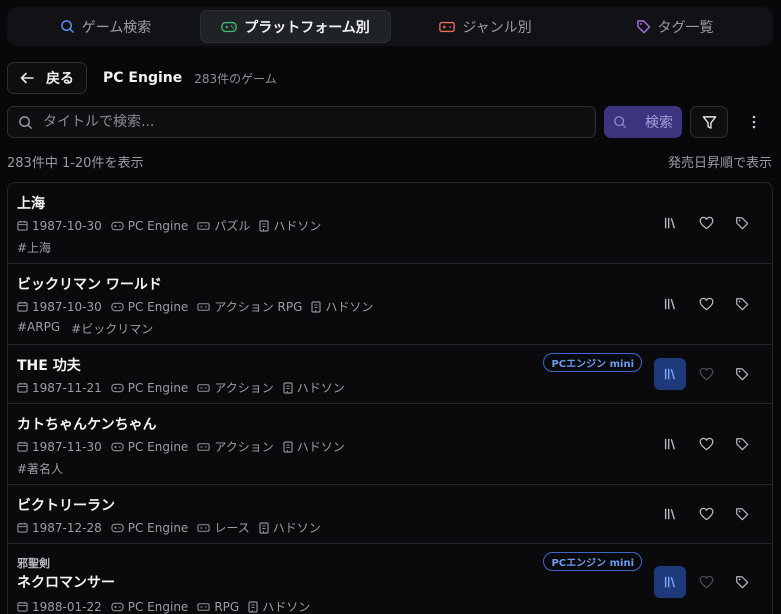  Describe the element at coordinates (390, 514) in the screenshot. I see `game-row: ビクトリーラン 1987-12-28 PC Engine レース ハドソン` at that location.